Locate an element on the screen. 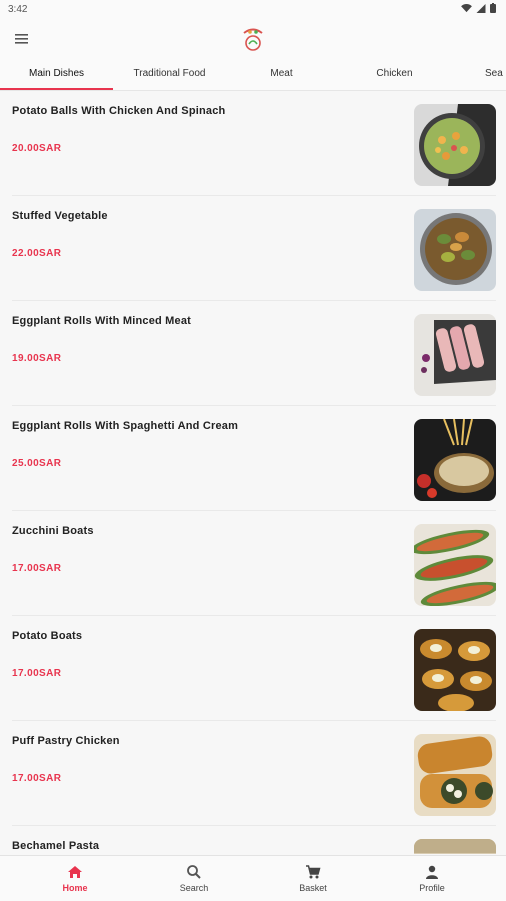 This screenshot has height=901, width=506. list-item: Puff Pastry Chicken 17.00SAR is located at coordinates (254, 773).